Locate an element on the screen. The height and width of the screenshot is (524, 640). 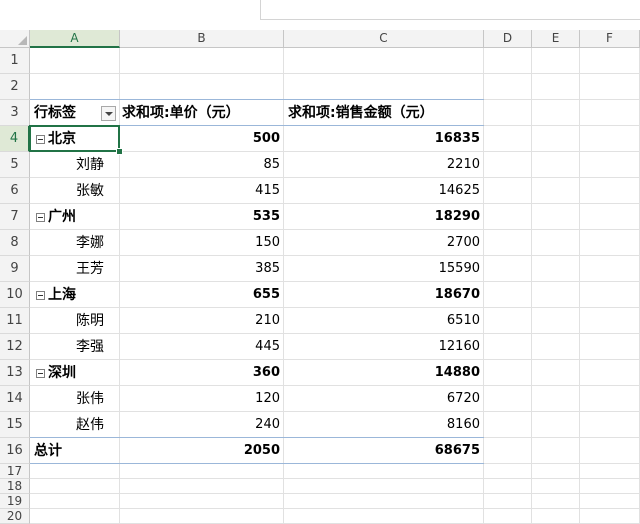
row-header-4: 4 is located at coordinates (15, 139).